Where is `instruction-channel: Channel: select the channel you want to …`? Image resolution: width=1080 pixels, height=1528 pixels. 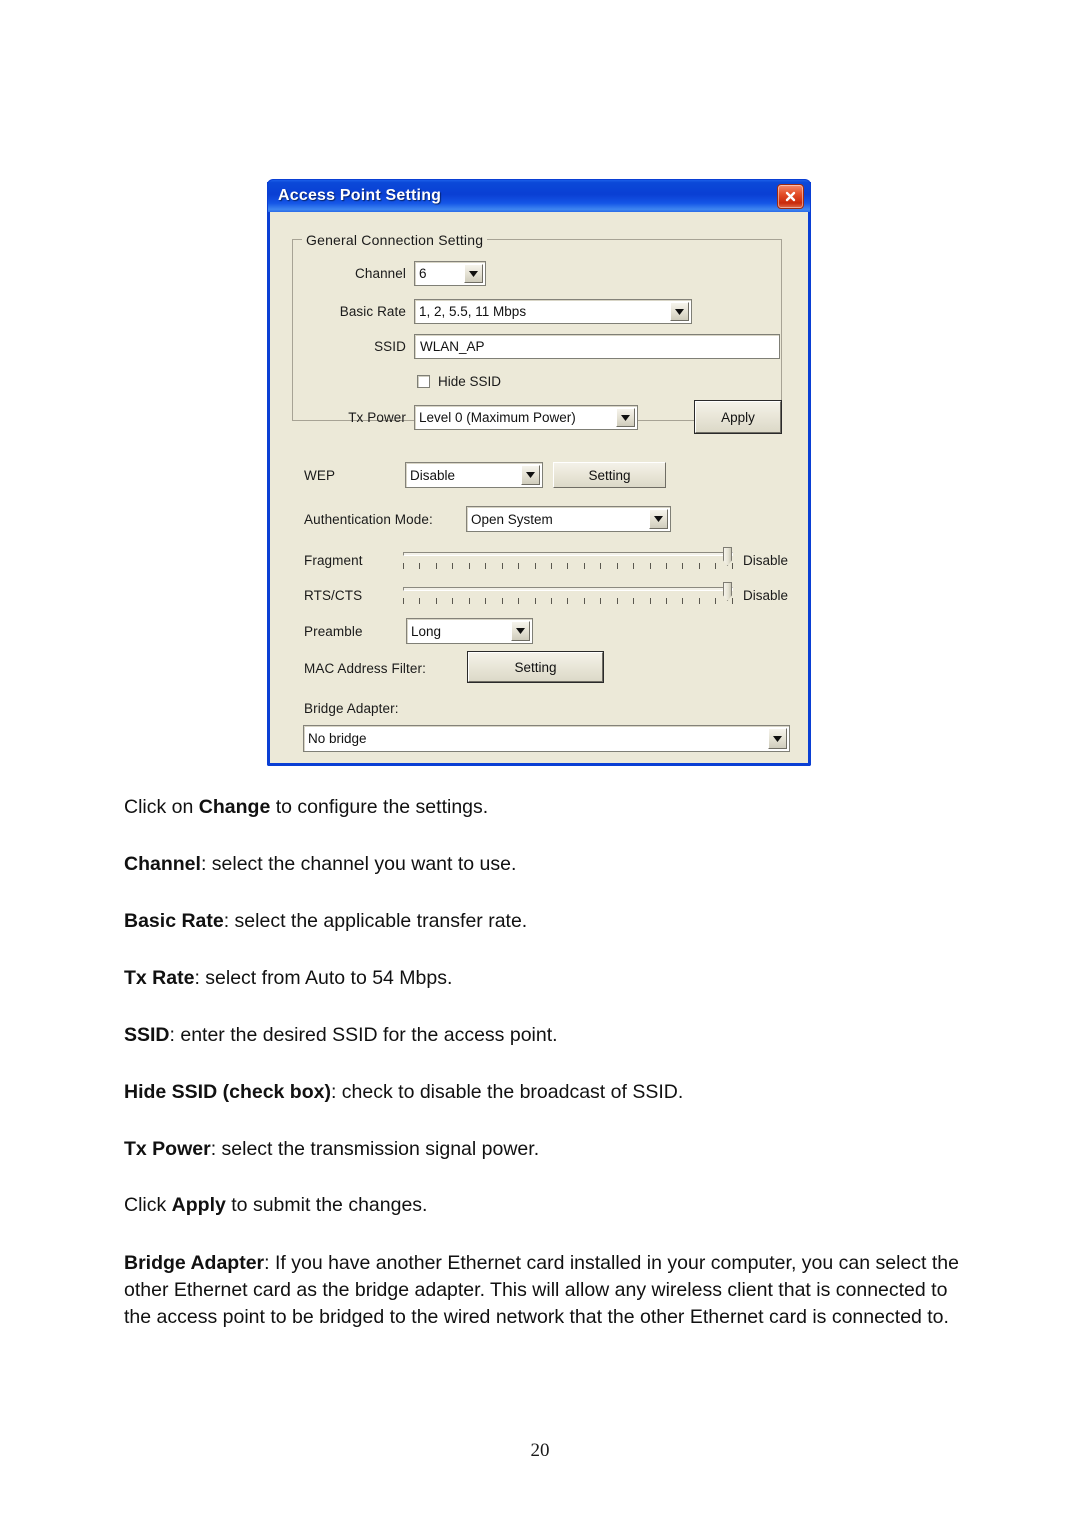 instruction-channel: Channel: select the channel you want to … is located at coordinates (320, 863).